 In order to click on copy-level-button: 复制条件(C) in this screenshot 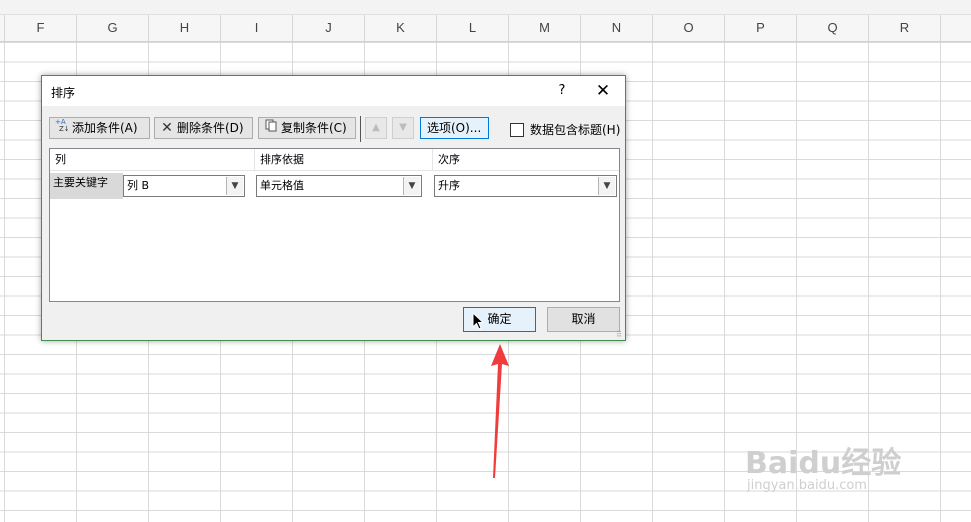, I will do `click(307, 128)`.